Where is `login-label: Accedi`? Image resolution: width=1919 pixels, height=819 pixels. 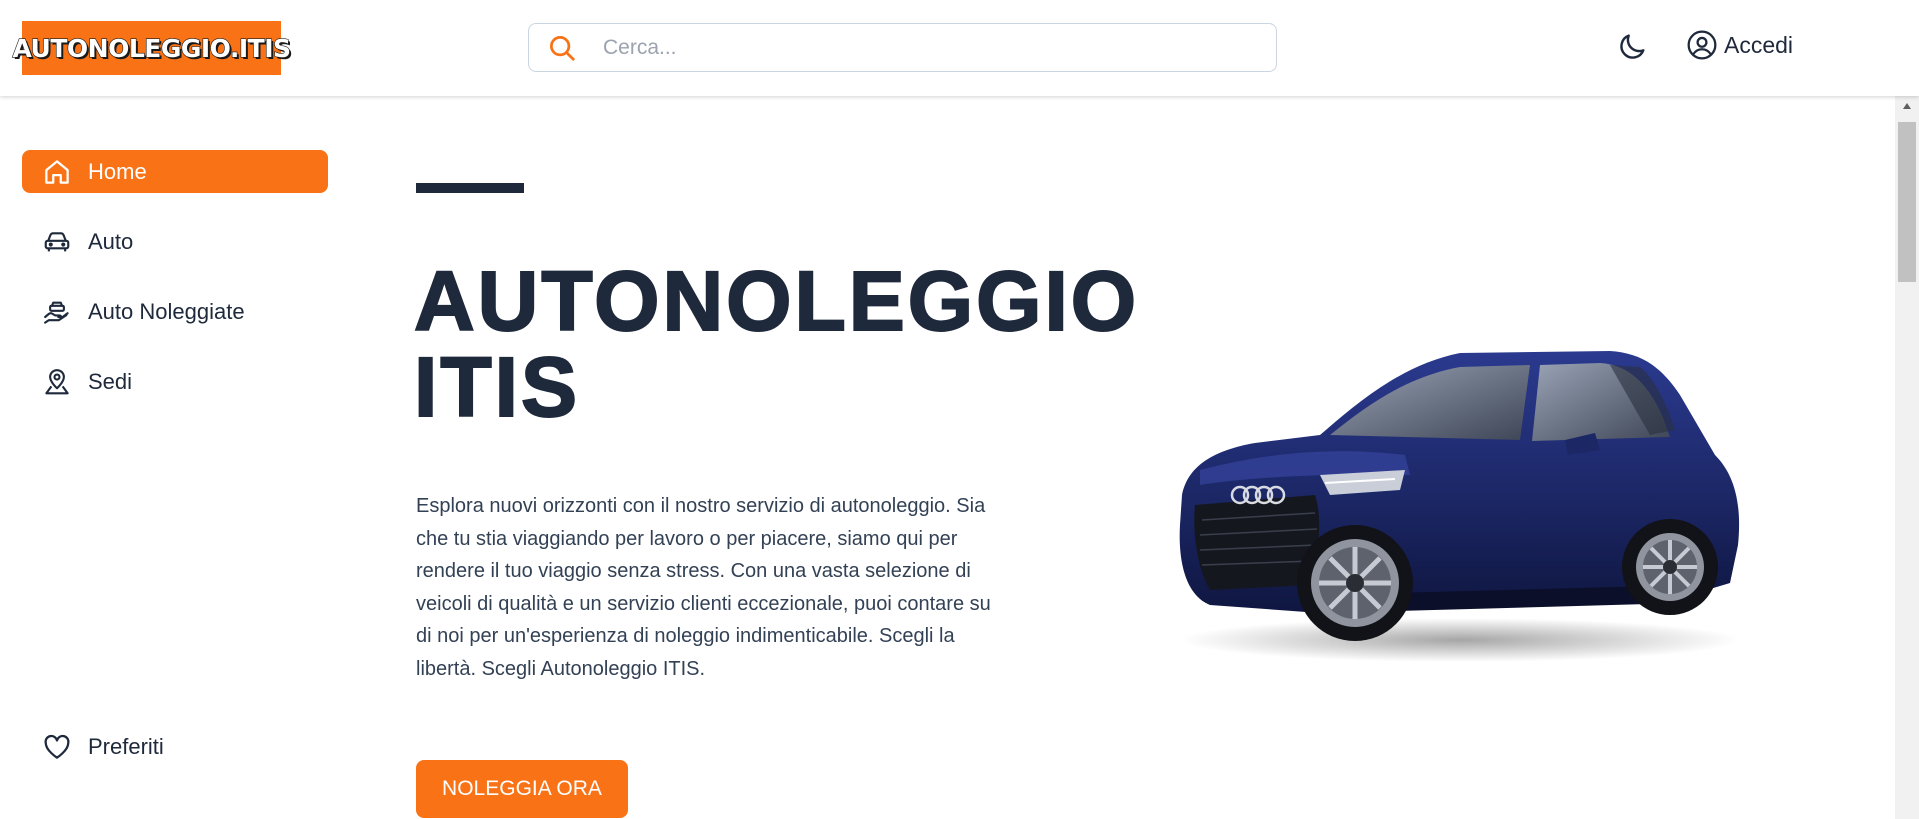 login-label: Accedi is located at coordinates (1759, 44).